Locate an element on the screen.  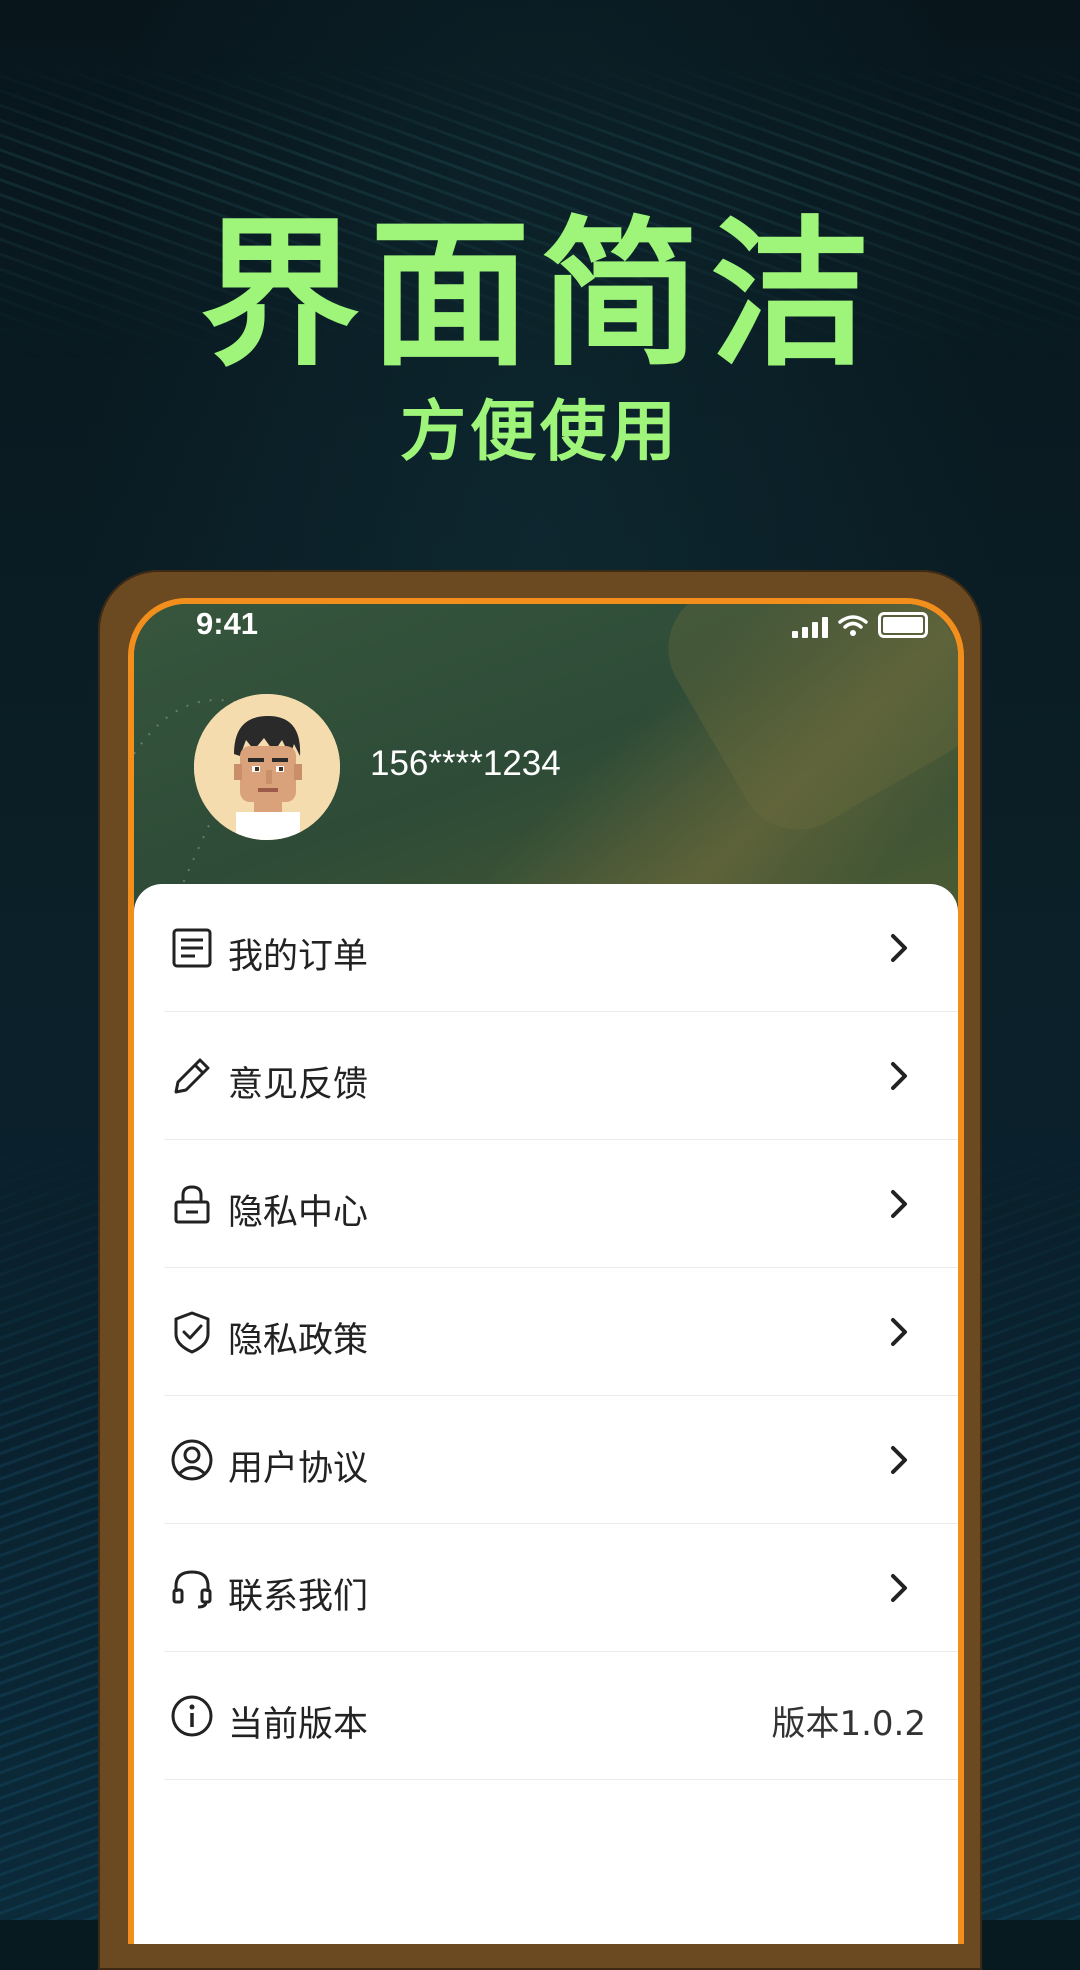
avatar-face-icon is located at coordinates (267, 767).